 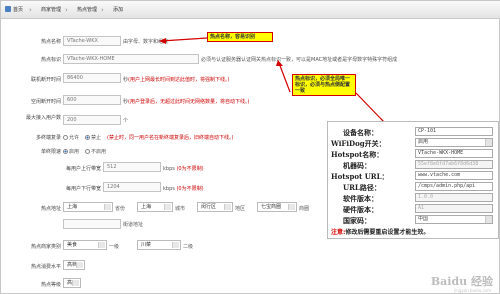 I want to click on callout-2-arrow-up, so click(x=284, y=77).